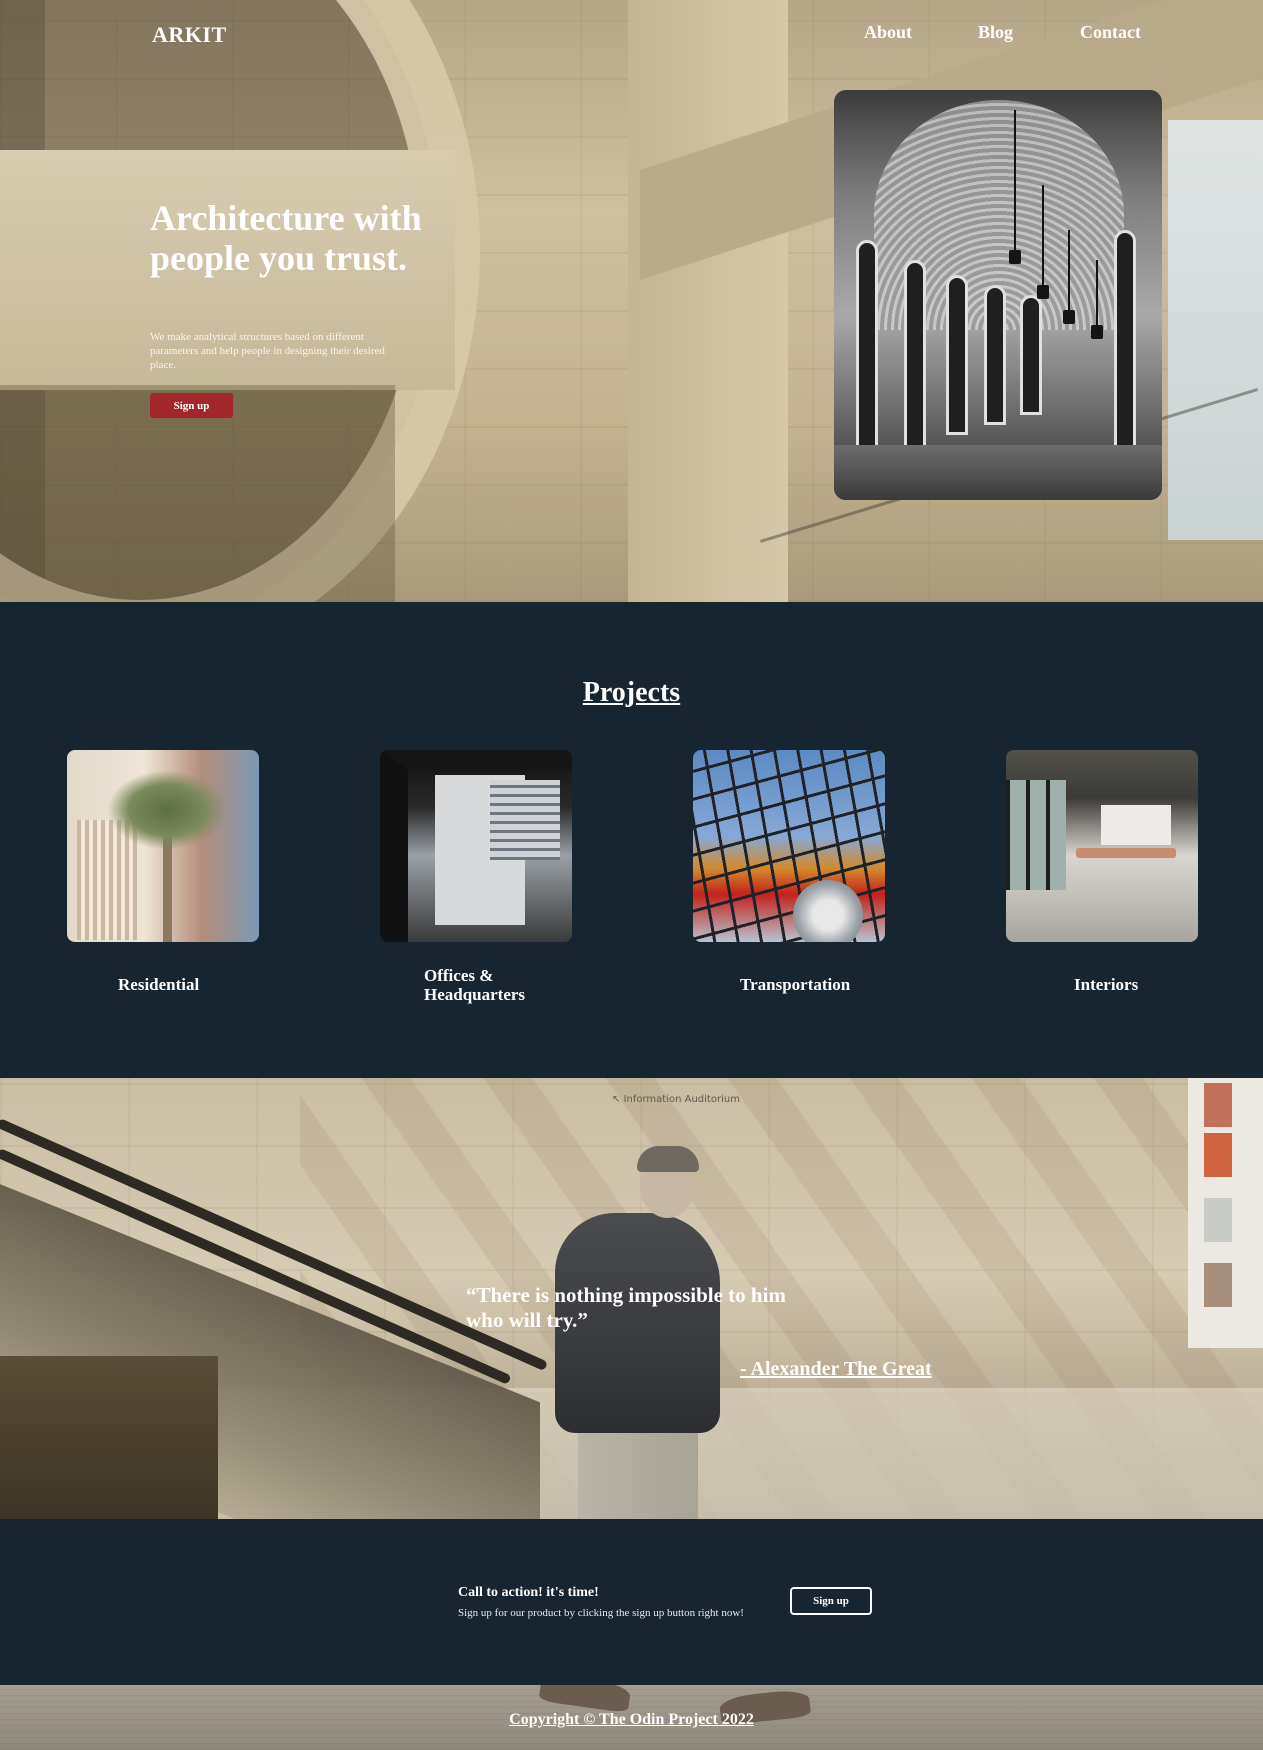 This screenshot has width=1263, height=1750. What do you see at coordinates (836, 1369) in the screenshot?
I see `quote-author: - Alexander The Great` at bounding box center [836, 1369].